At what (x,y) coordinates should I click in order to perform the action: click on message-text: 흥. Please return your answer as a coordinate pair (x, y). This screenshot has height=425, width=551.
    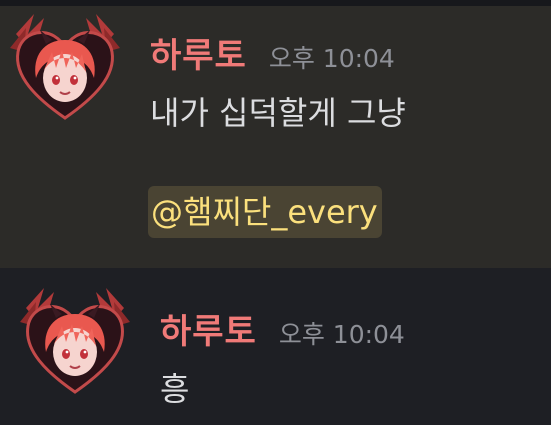
    Looking at the image, I should click on (175, 389).